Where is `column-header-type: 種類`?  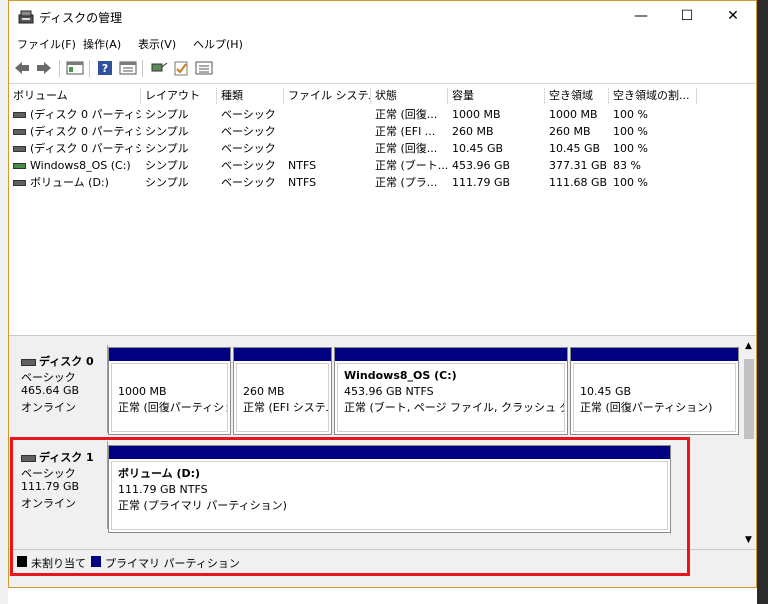
column-header-type: 種類 is located at coordinates (250, 96).